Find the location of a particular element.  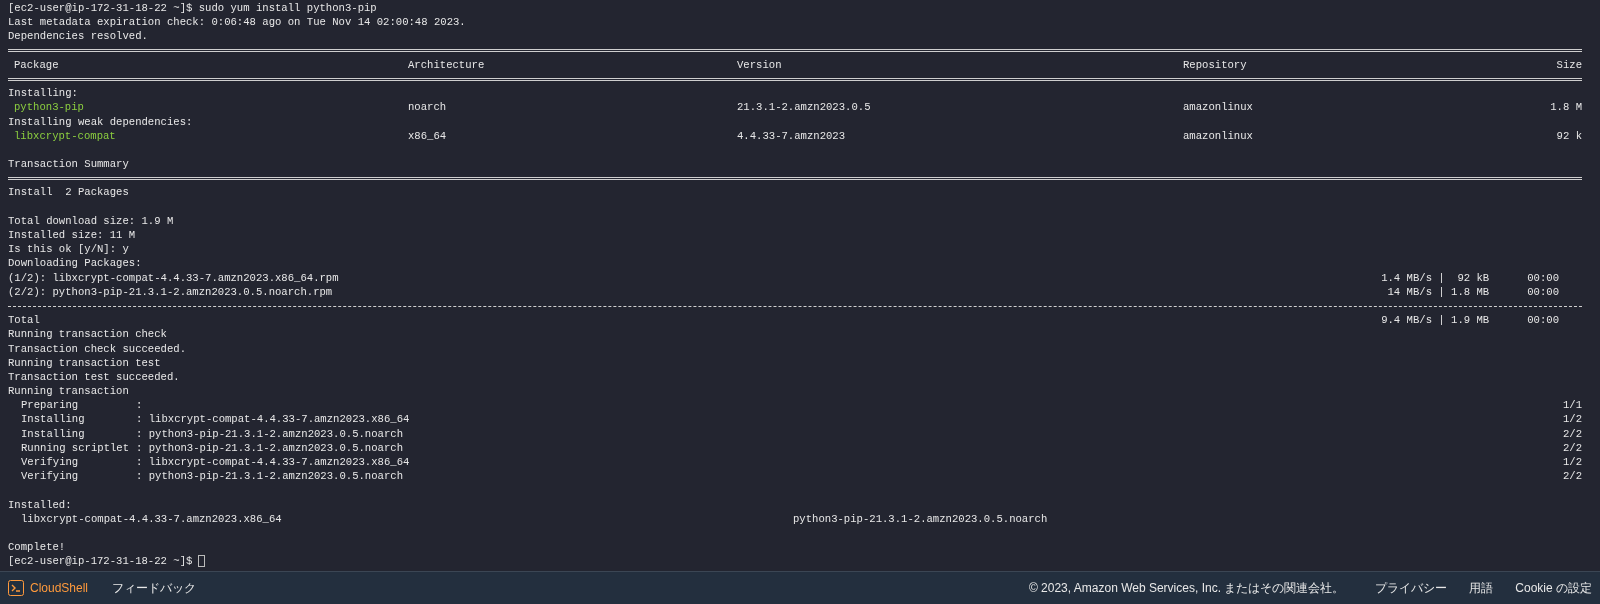

footer-link: プライバシー is located at coordinates (1411, 588).